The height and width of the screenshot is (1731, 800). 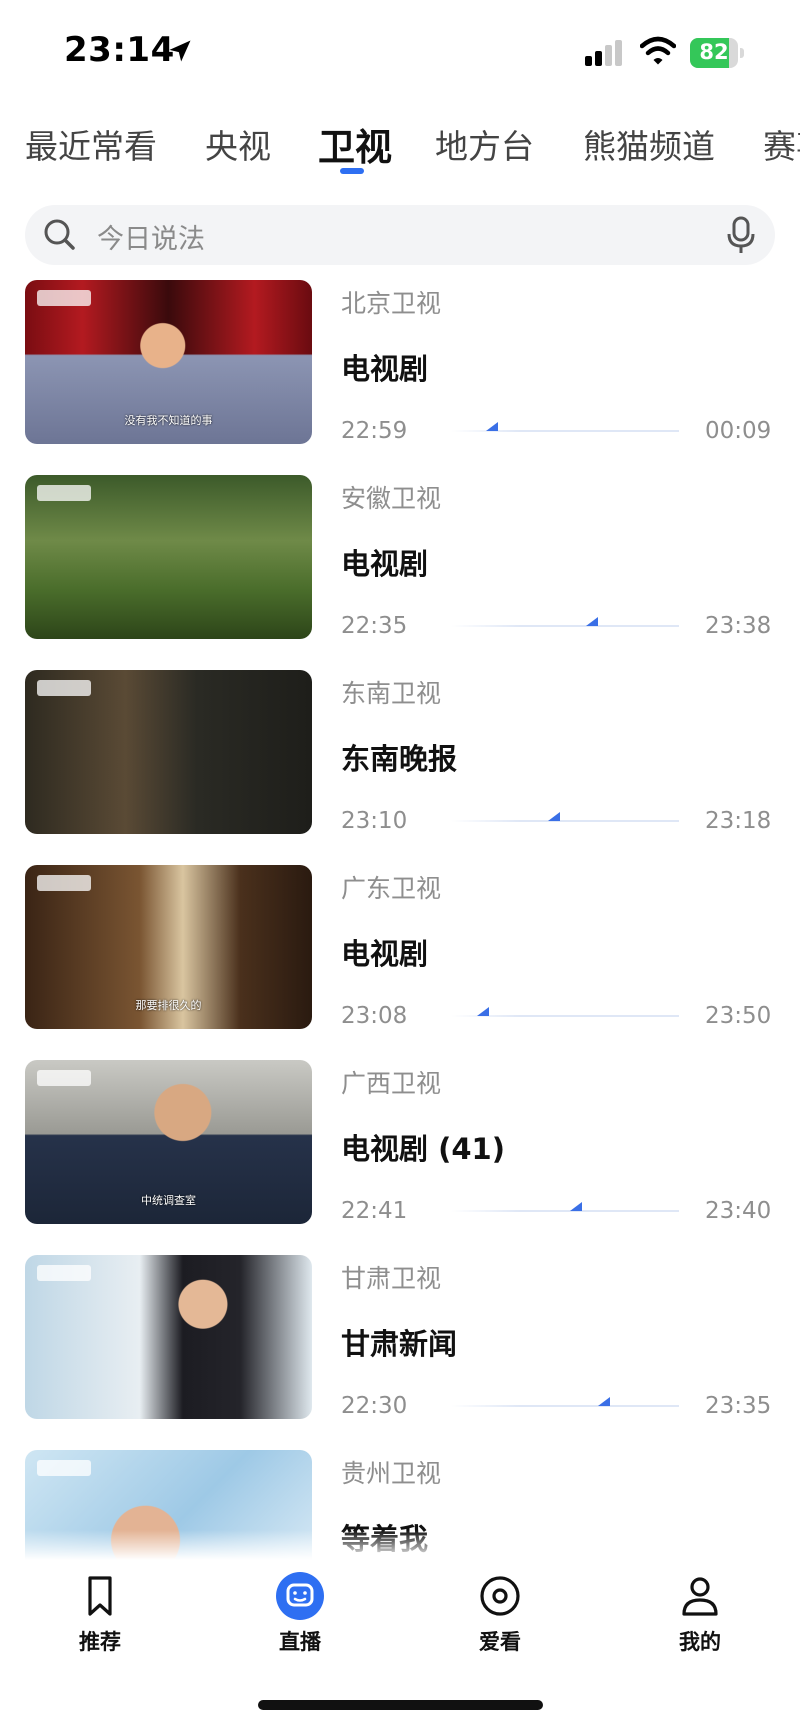 What do you see at coordinates (742, 53) in the screenshot?
I see `battery-tip` at bounding box center [742, 53].